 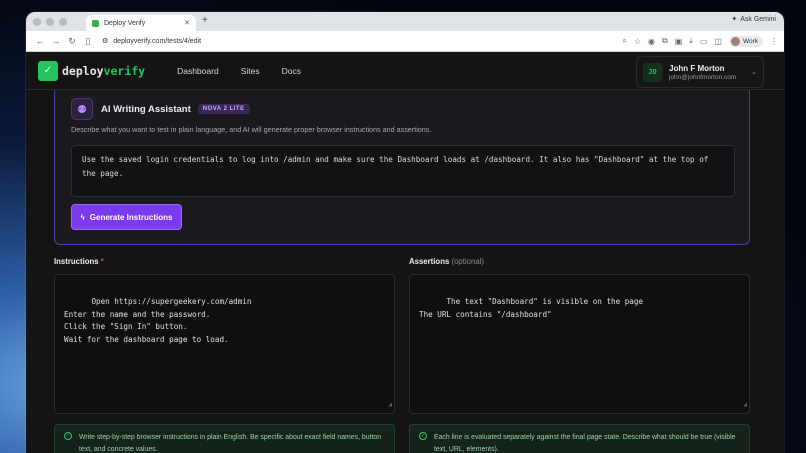 What do you see at coordinates (125, 23) in the screenshot?
I see `tab-title: Deploy Verify` at bounding box center [125, 23].